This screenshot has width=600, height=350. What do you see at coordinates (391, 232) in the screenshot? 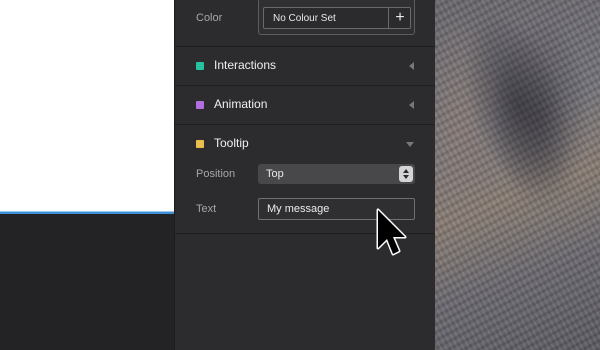
I see `arrow-cursor-icon` at bounding box center [391, 232].